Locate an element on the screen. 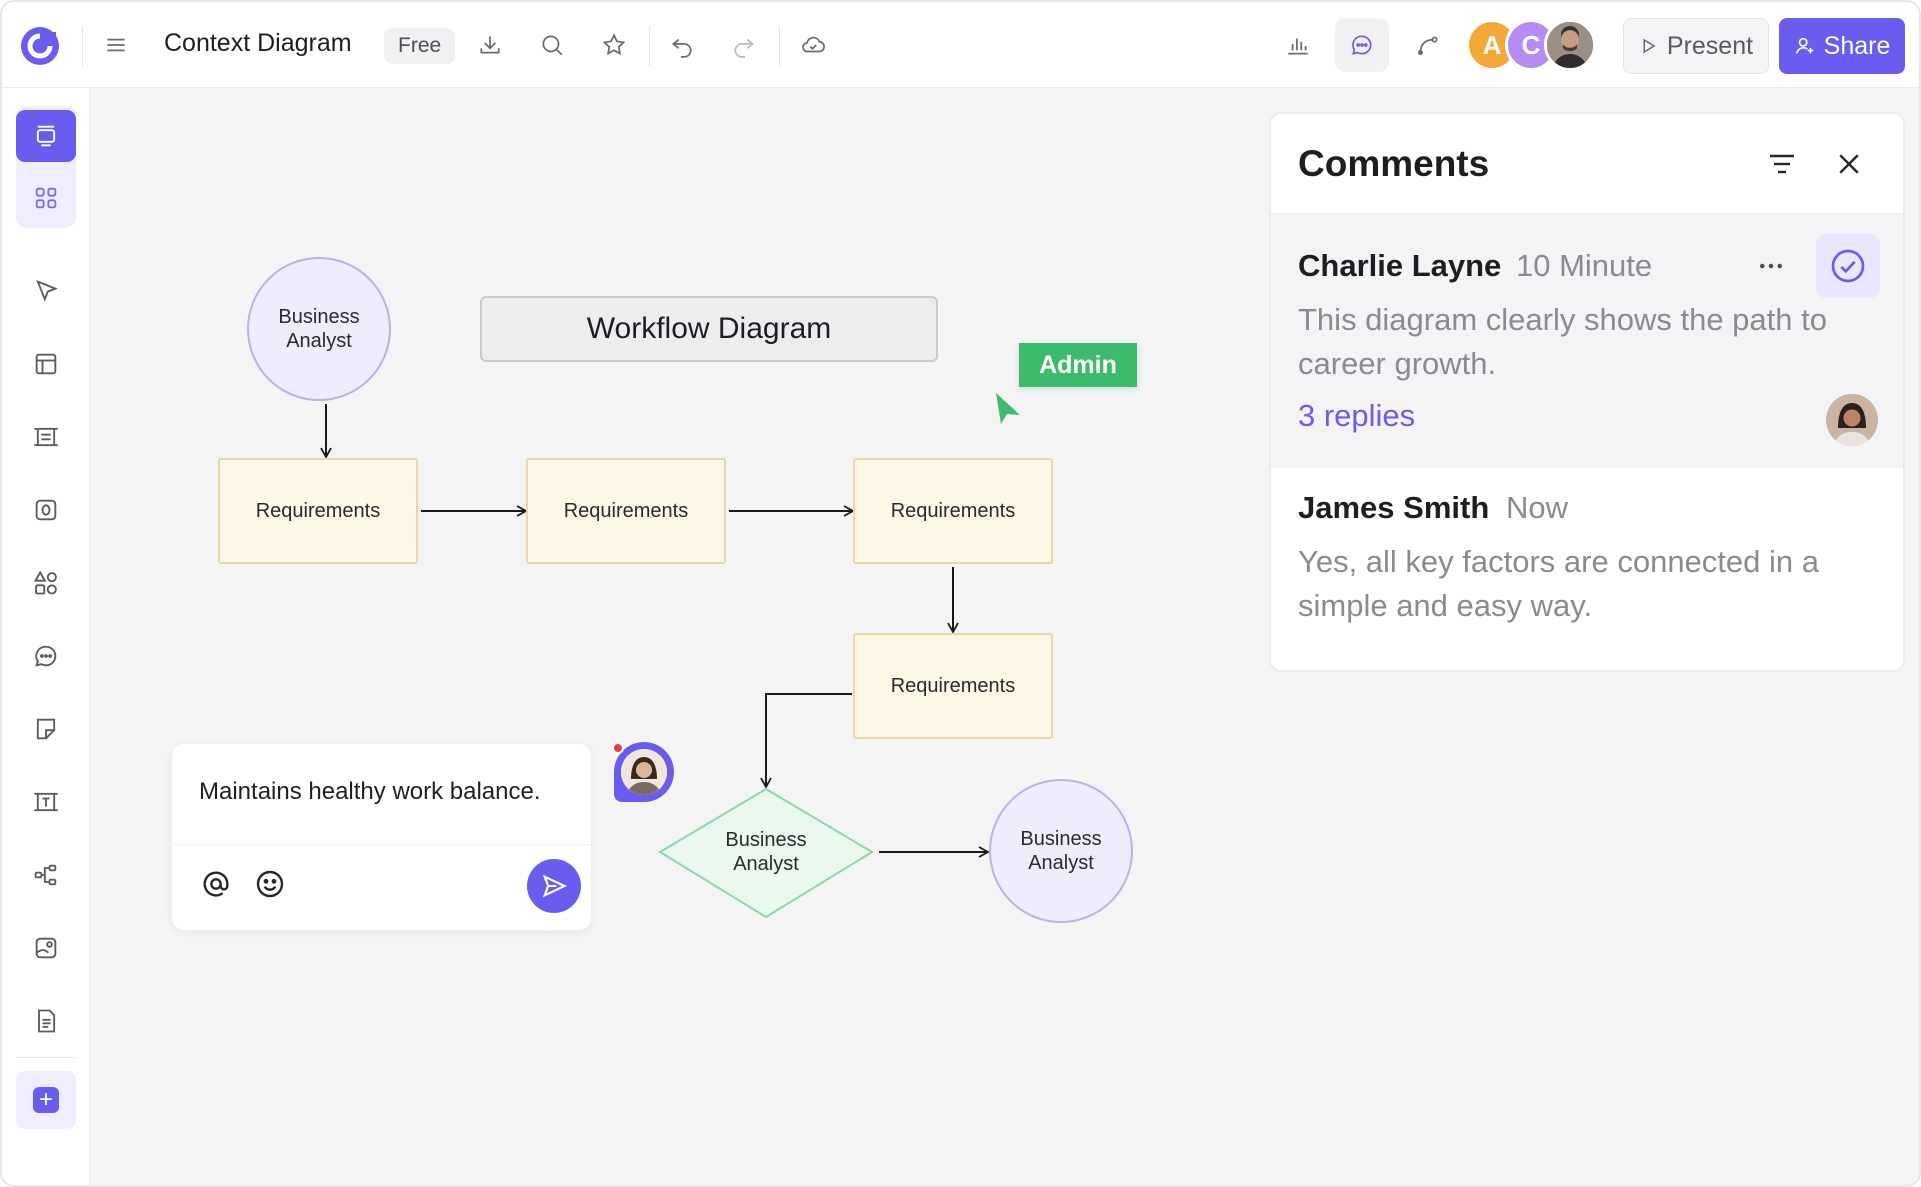 Image resolution: width=1921 pixels, height=1187 pixels. check-circle-icon is located at coordinates (1848, 266).